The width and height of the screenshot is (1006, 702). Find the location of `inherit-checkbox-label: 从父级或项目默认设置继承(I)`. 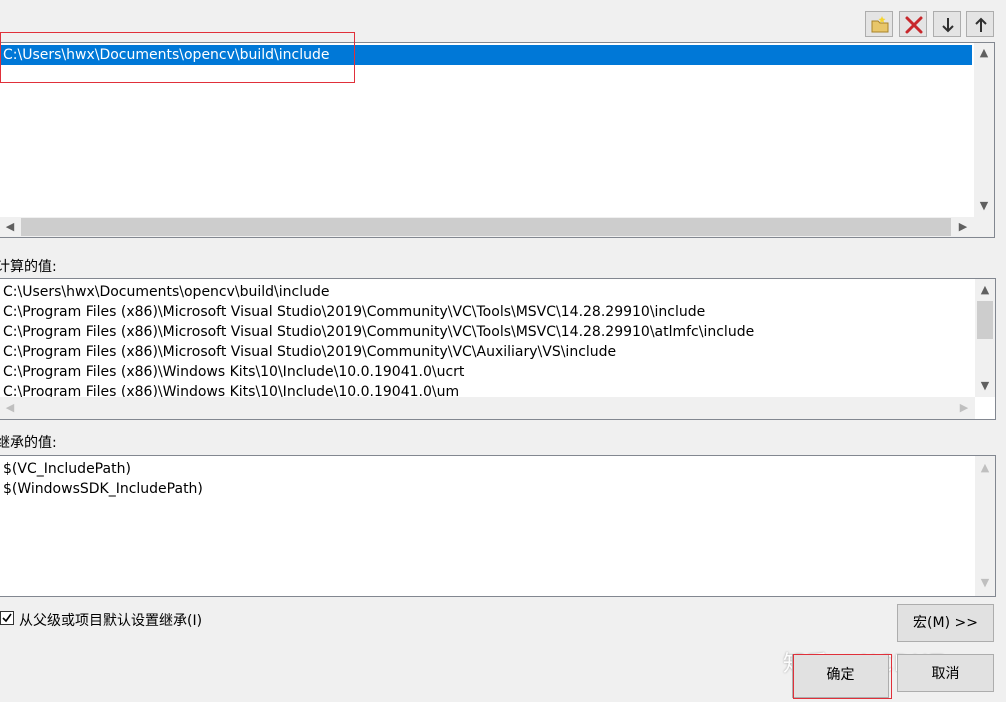

inherit-checkbox-label: 从父级或项目默认设置继承(I) is located at coordinates (110, 620).